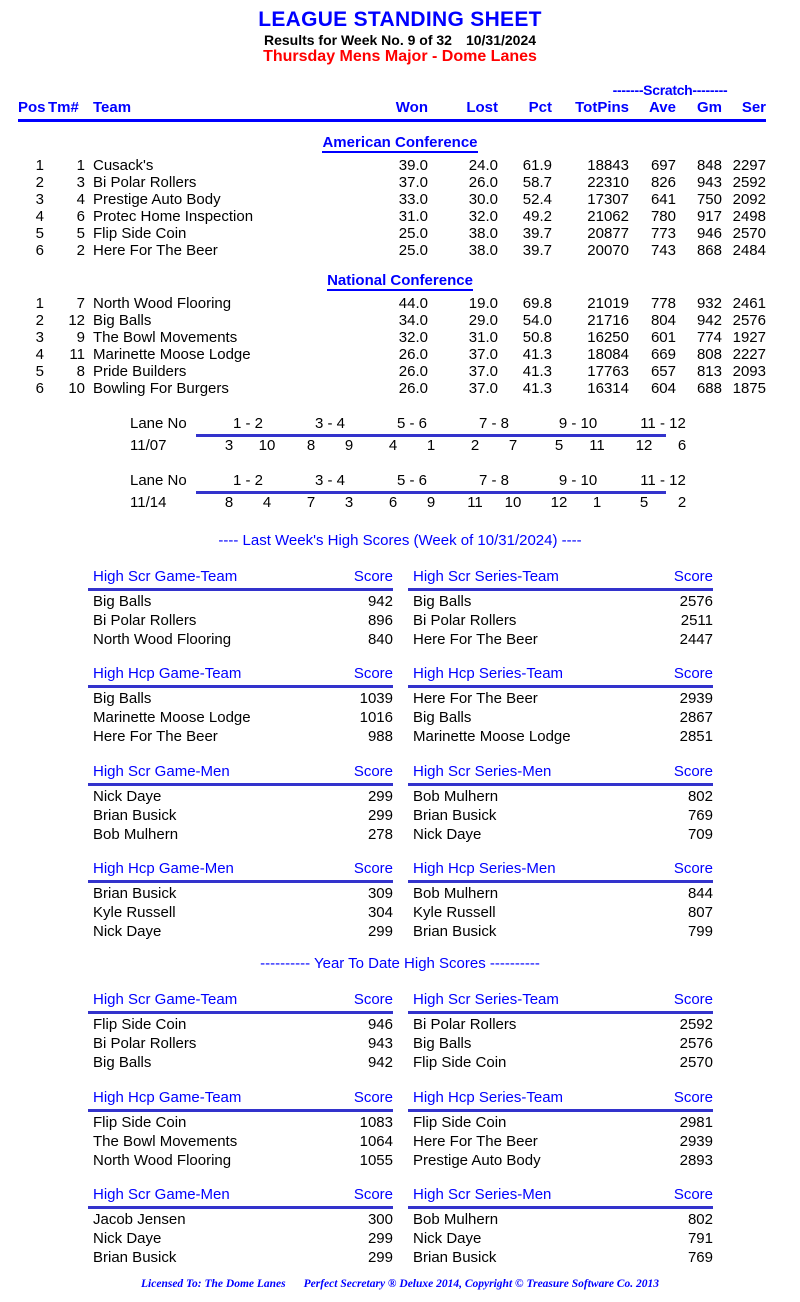 The width and height of the screenshot is (800, 1302). Describe the element at coordinates (709, 216) in the screenshot. I see `standings-cell-gm: 917` at that location.